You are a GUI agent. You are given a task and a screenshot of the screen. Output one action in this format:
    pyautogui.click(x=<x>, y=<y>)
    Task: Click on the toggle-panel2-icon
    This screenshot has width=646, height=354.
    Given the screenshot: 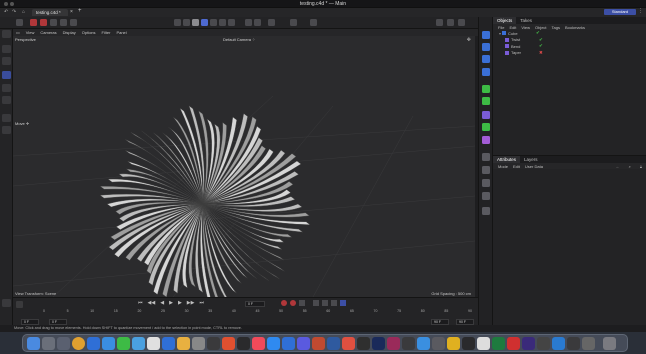 What is the action you would take?
    pyautogui.click(x=461, y=22)
    